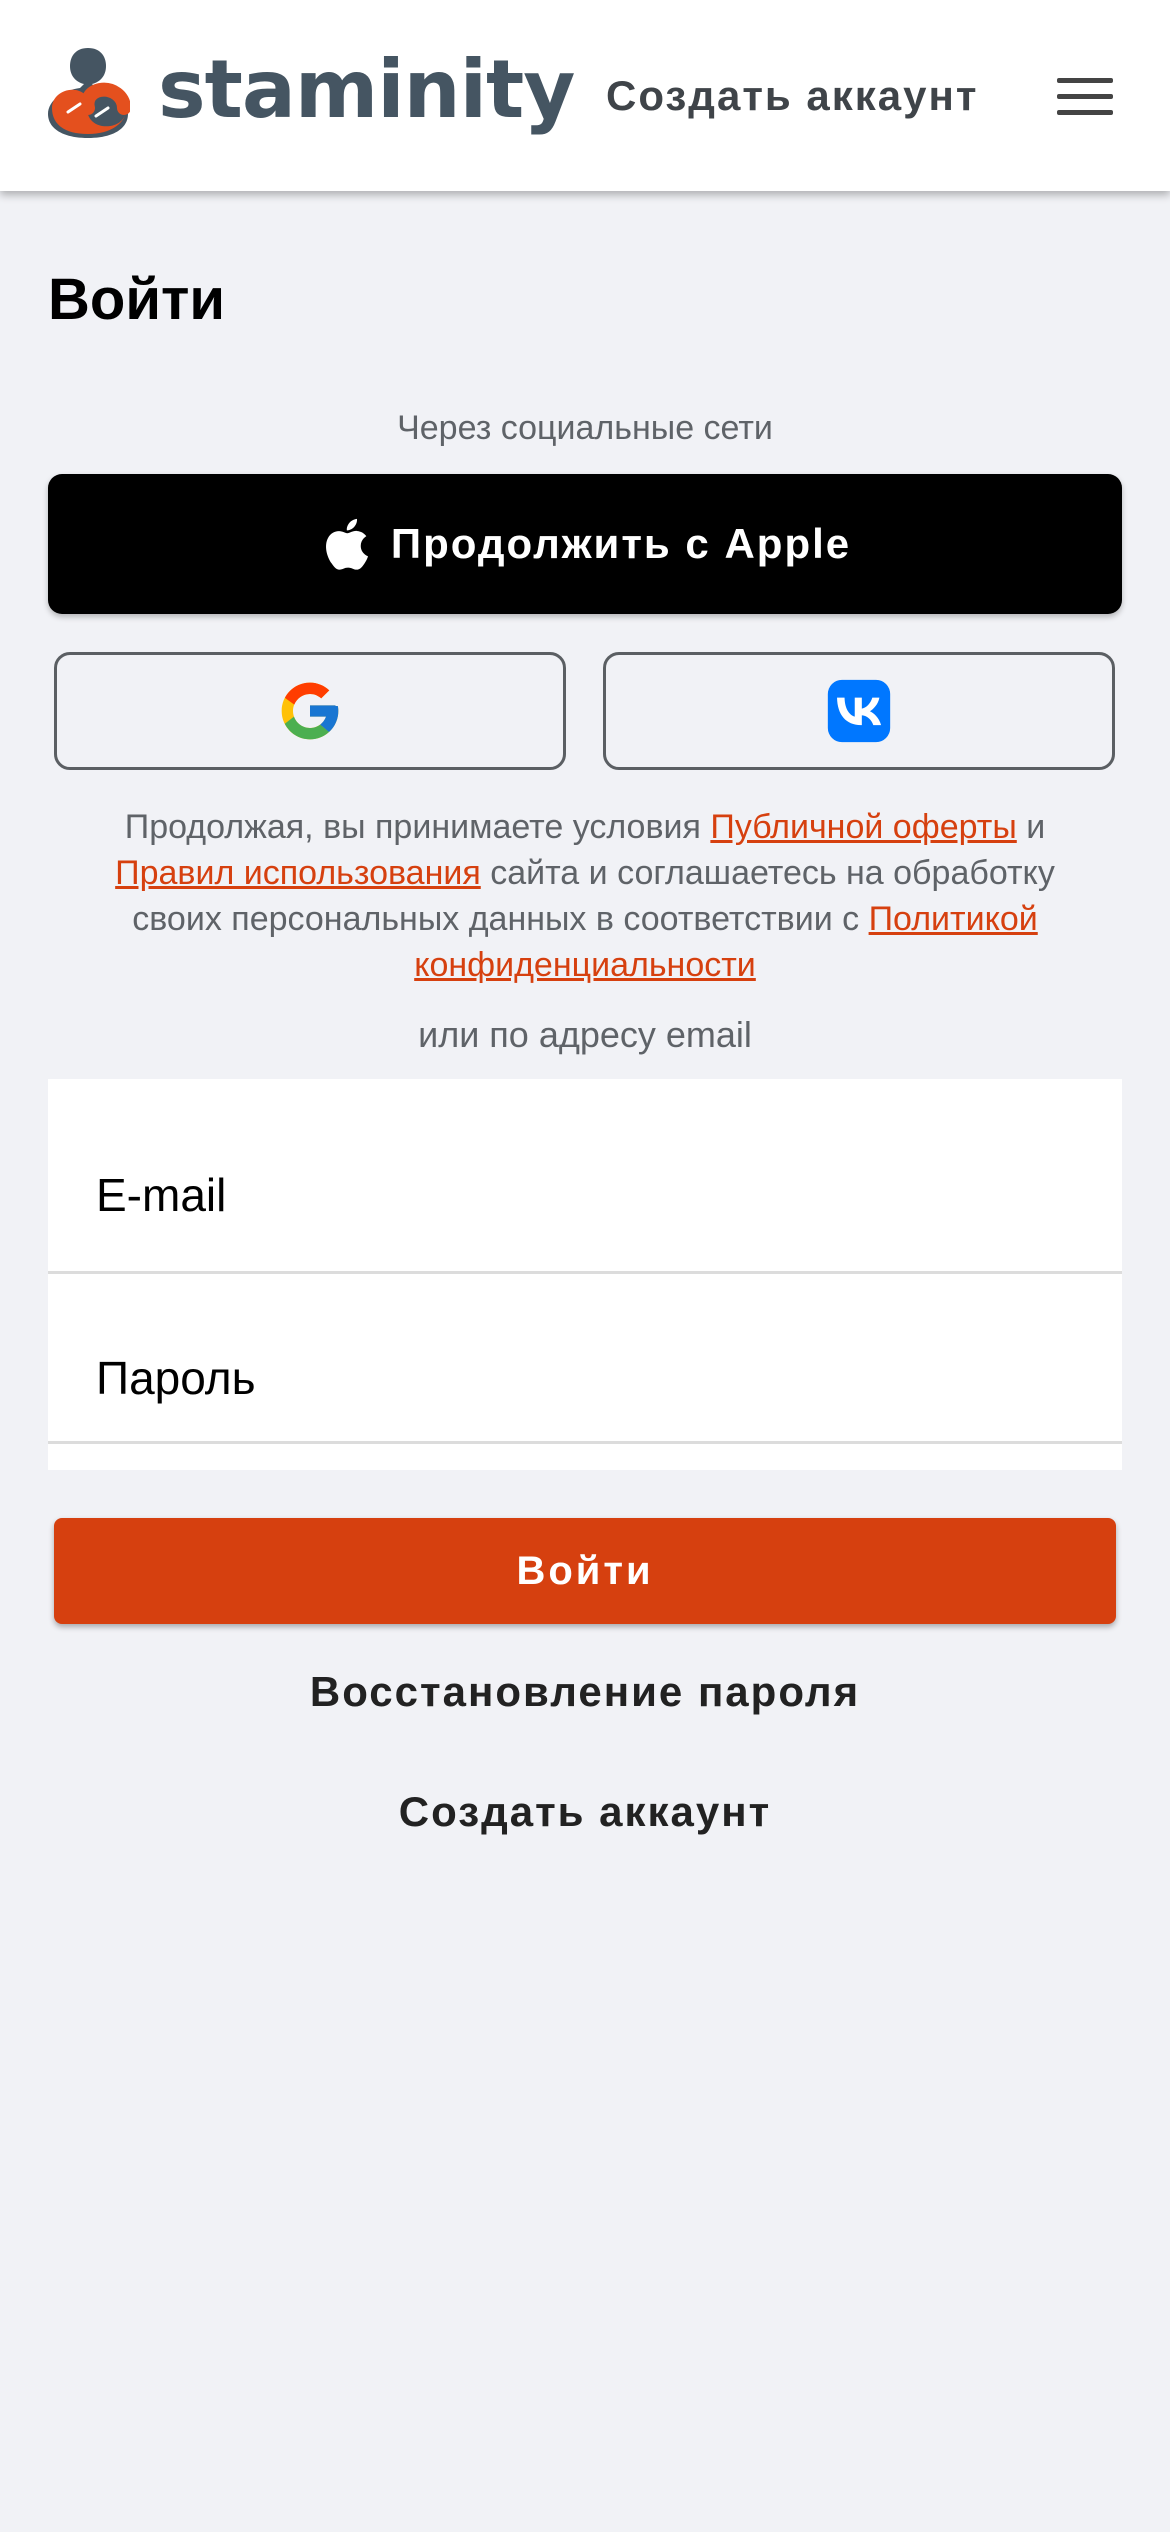  Describe the element at coordinates (585, 1571) in the screenshot. I see `login-button: Войти` at that location.